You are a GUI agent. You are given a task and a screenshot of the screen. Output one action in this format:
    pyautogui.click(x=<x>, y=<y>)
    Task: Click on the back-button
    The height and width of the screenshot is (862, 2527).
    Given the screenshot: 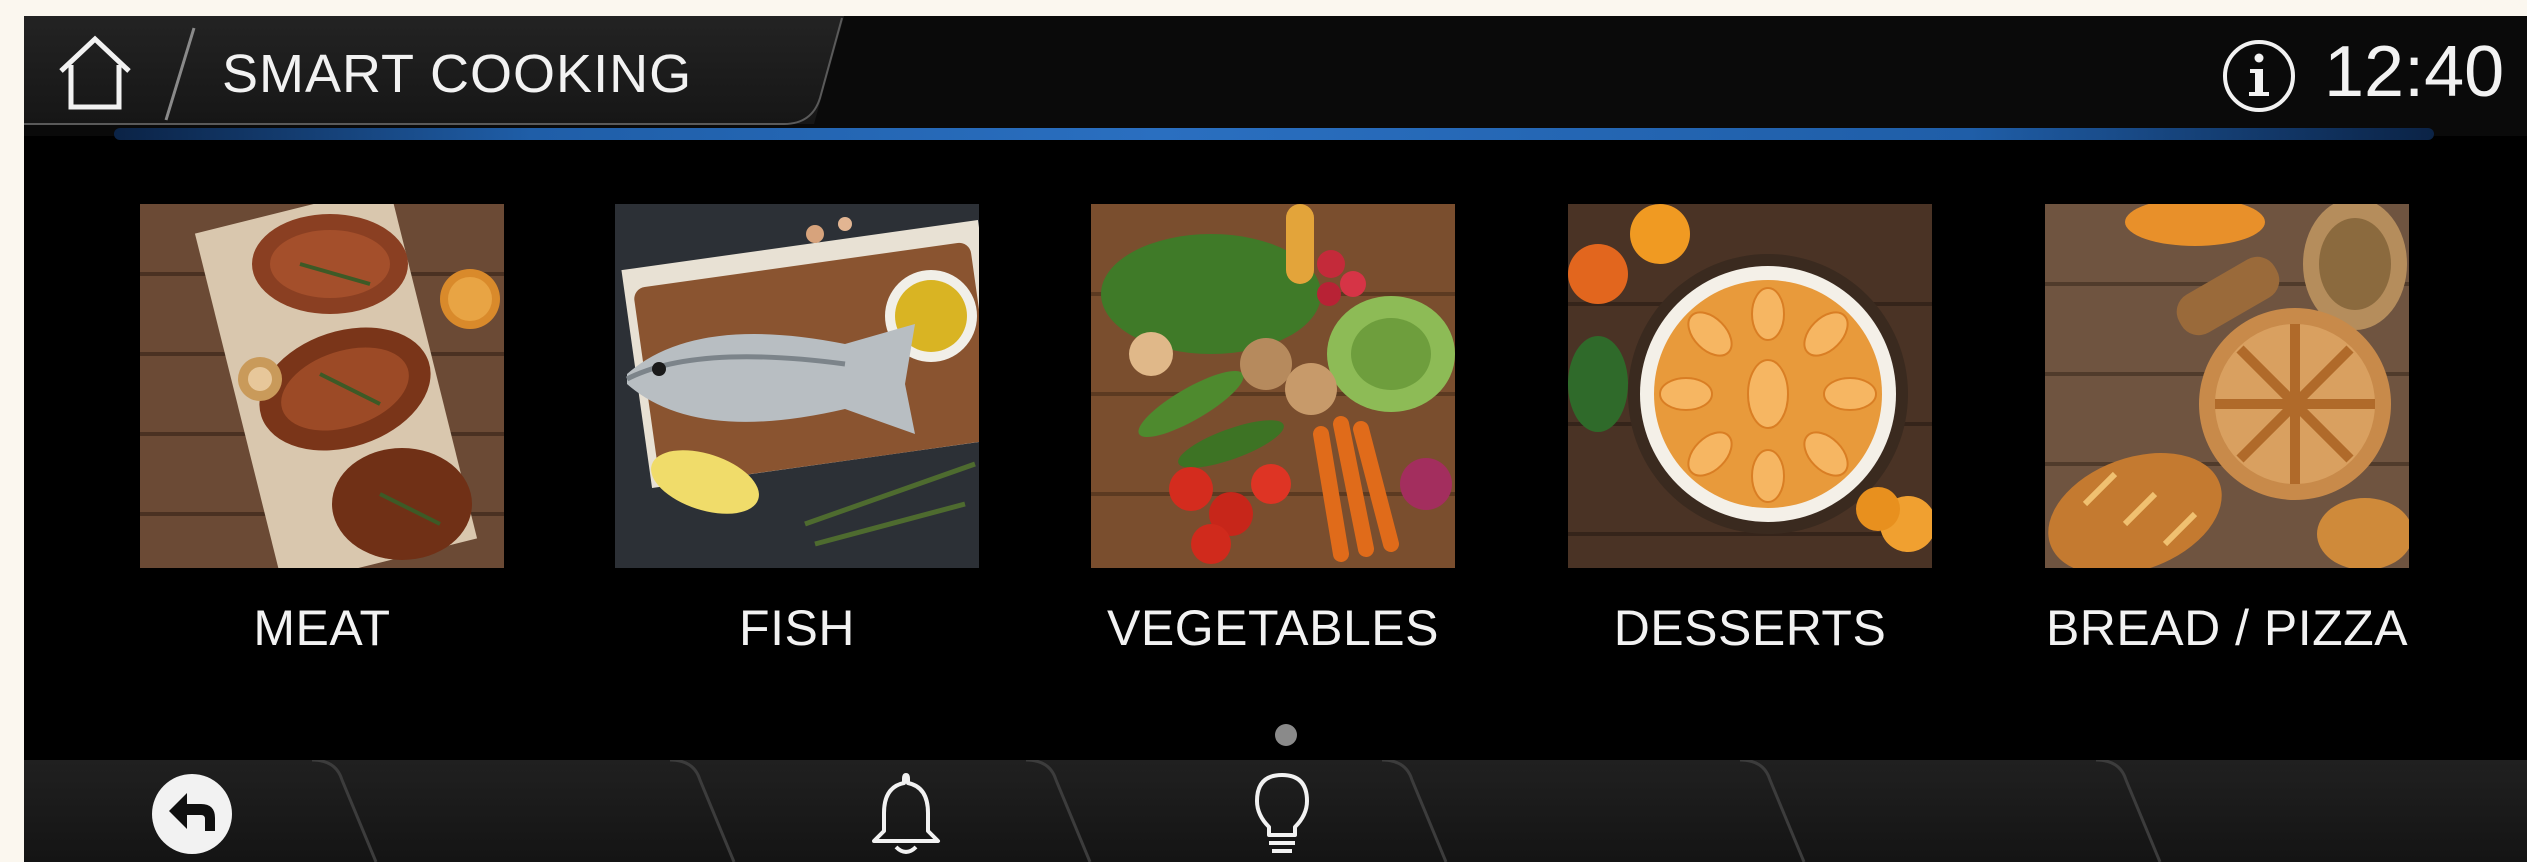 What is the action you would take?
    pyautogui.click(x=192, y=814)
    